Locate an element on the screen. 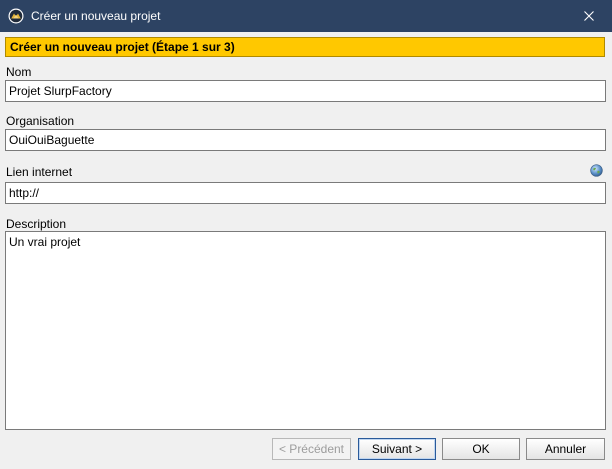 This screenshot has width=612, height=469. app-logo-icon is located at coordinates (16, 16).